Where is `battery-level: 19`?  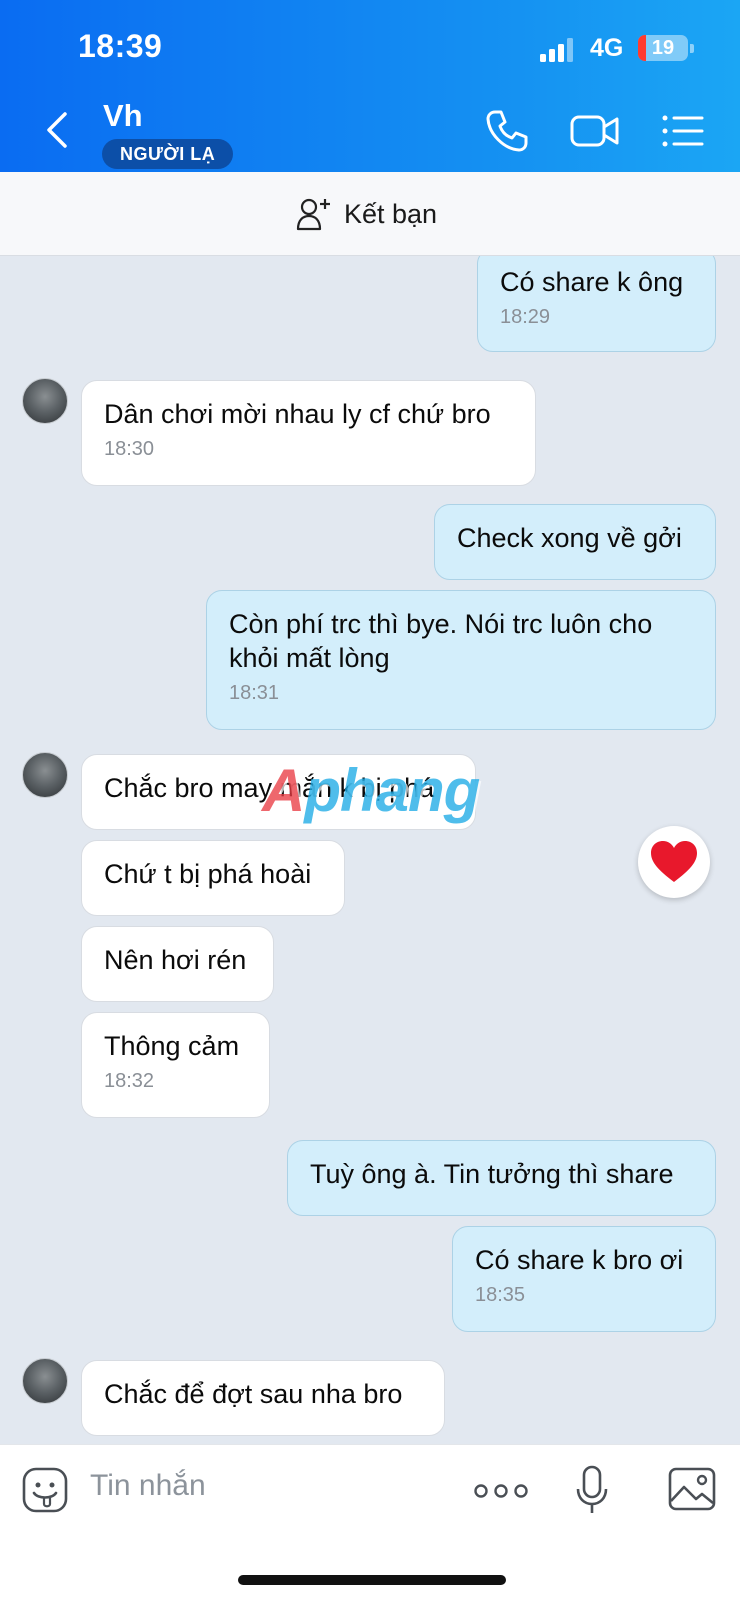
battery-level: 19 is located at coordinates (663, 48).